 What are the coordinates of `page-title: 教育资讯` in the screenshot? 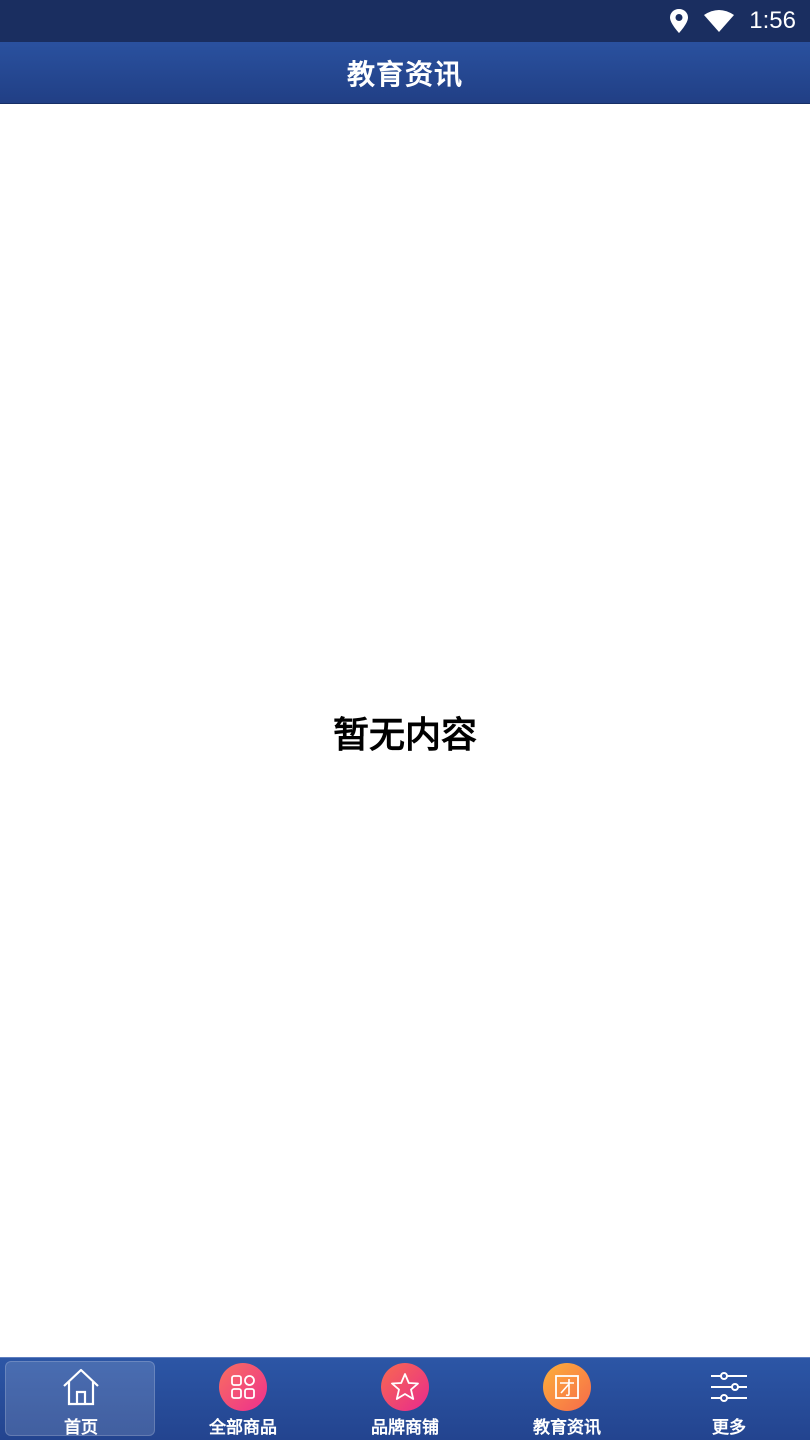 It's located at (404, 74).